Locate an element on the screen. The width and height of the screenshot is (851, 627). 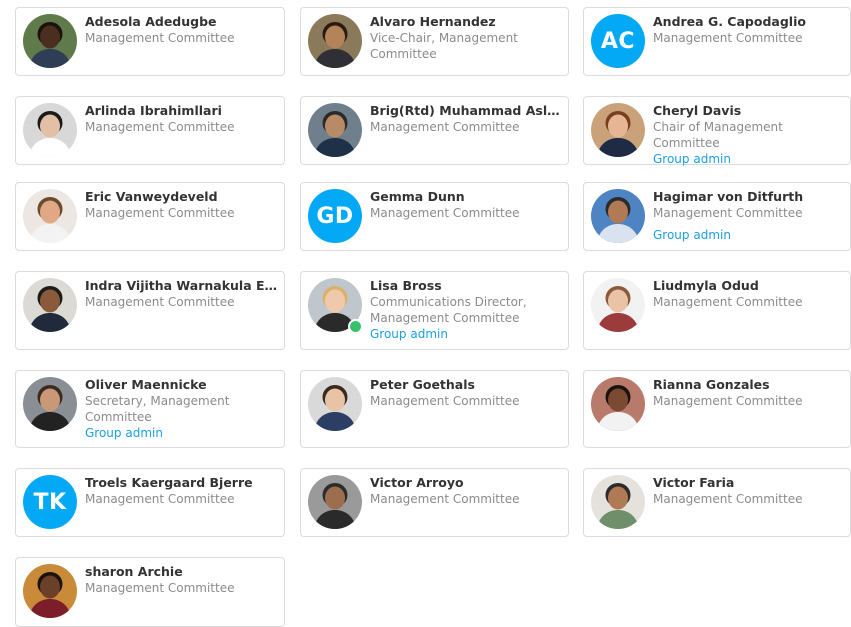
member-card: Eric Vanweydeveld Management Committee is located at coordinates (150, 216).